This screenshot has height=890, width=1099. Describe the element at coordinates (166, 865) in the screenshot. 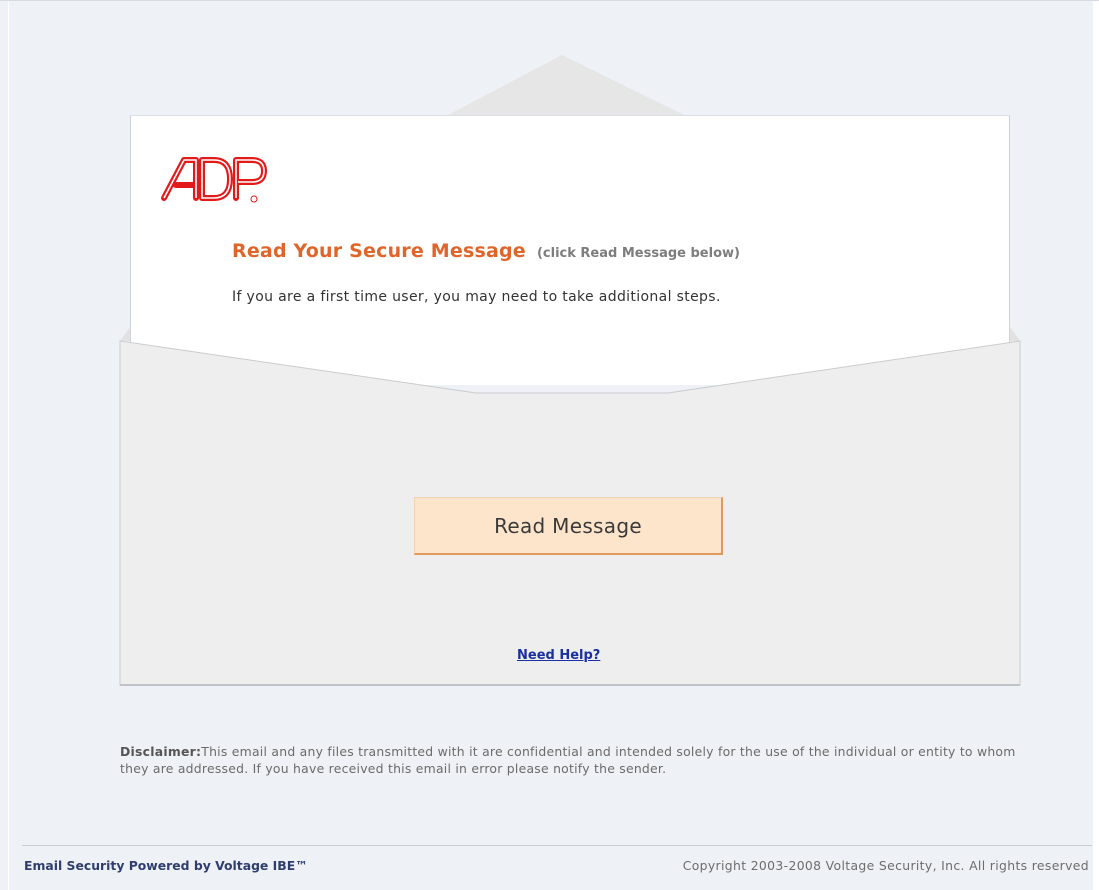

I see `powered-by-voltage: Email Security Powered by Voltage IBE™` at that location.